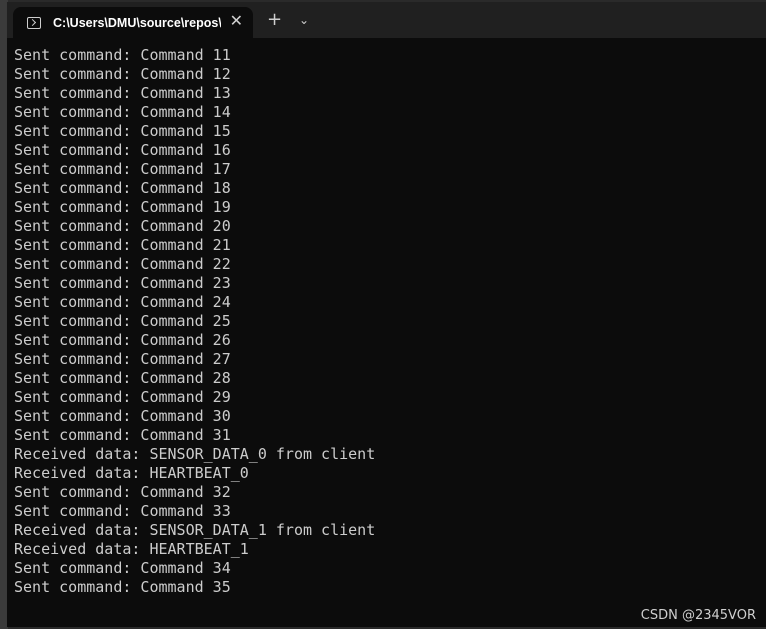 The height and width of the screenshot is (629, 766). Describe the element at coordinates (122, 397) in the screenshot. I see `console-line: Sent command: Command 29` at that location.